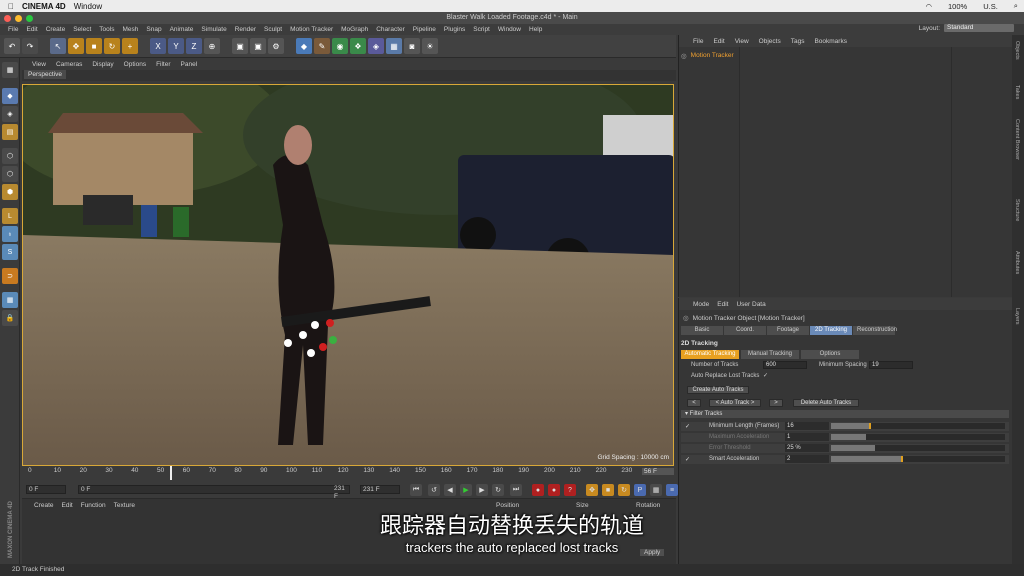 This screenshot has height=576, width=1024. I want to click on coordinate-system-icon: ⊕, so click(212, 46).